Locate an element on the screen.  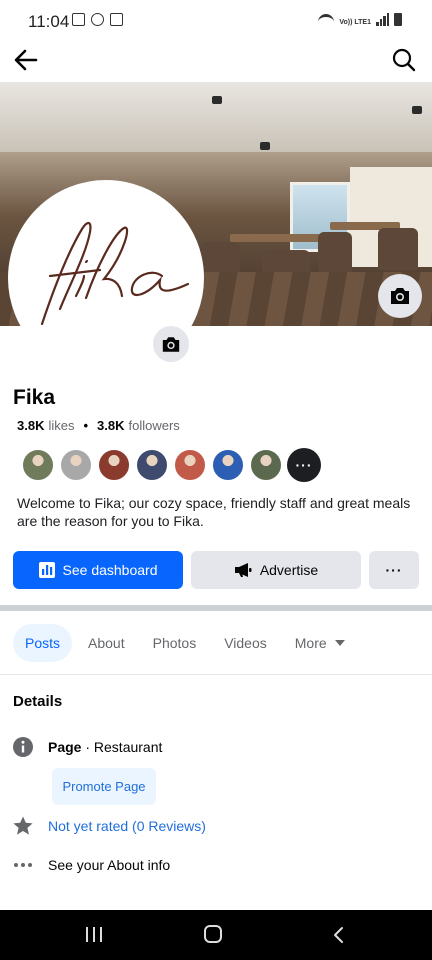
system-nav-bar is located at coordinates (216, 935).